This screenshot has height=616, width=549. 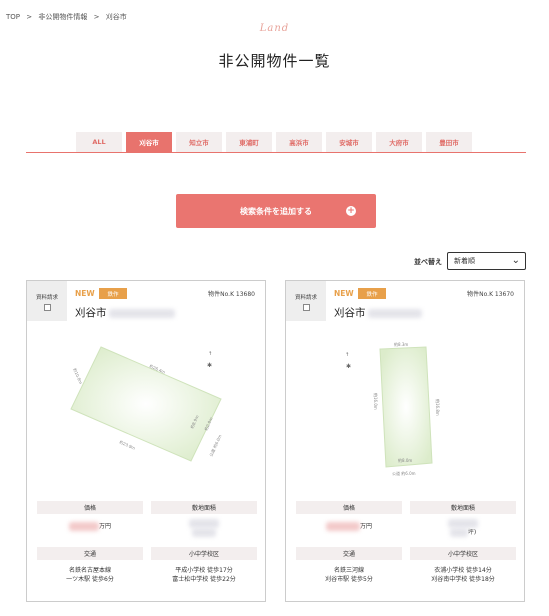 I want to click on property-number: 物件No.K 13680, so click(x=231, y=294).